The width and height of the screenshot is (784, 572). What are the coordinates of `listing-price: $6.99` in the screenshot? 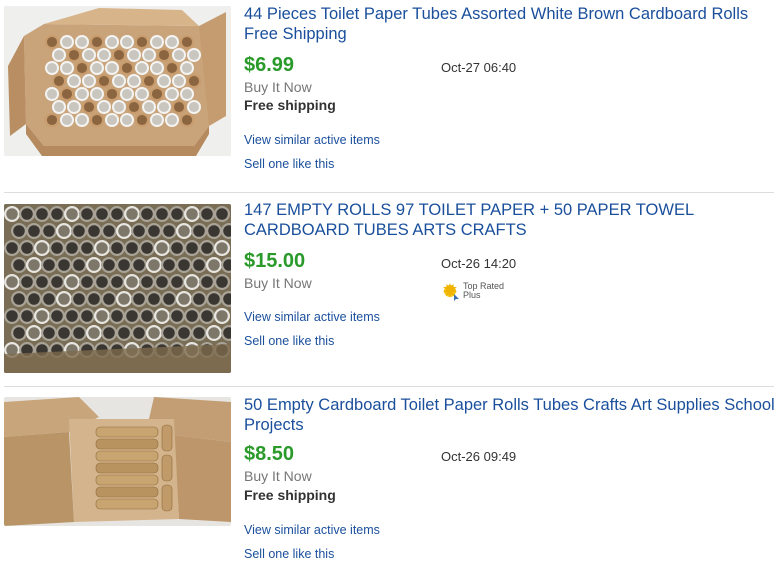 It's located at (269, 65).